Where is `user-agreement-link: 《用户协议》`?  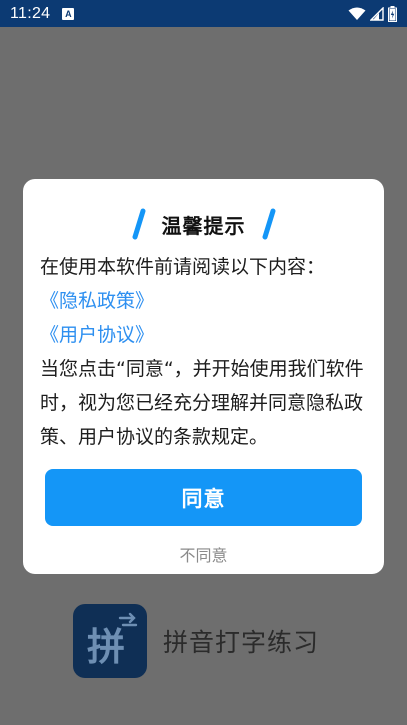 user-agreement-link: 《用户协议》 is located at coordinates (205, 335).